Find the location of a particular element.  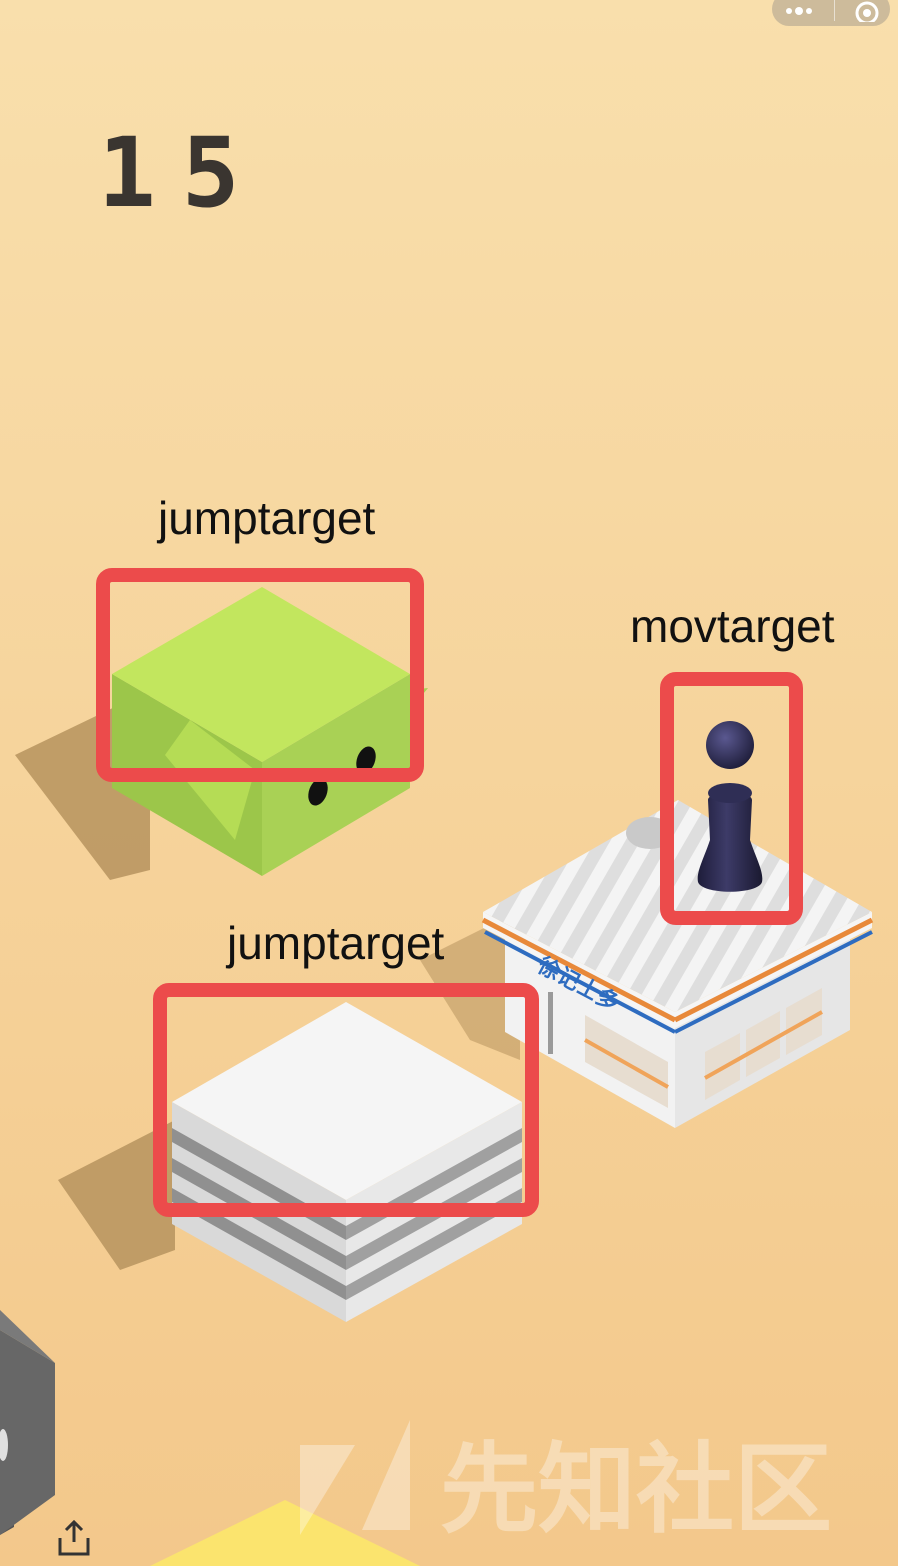

mini-program-capsule is located at coordinates (831, 13).